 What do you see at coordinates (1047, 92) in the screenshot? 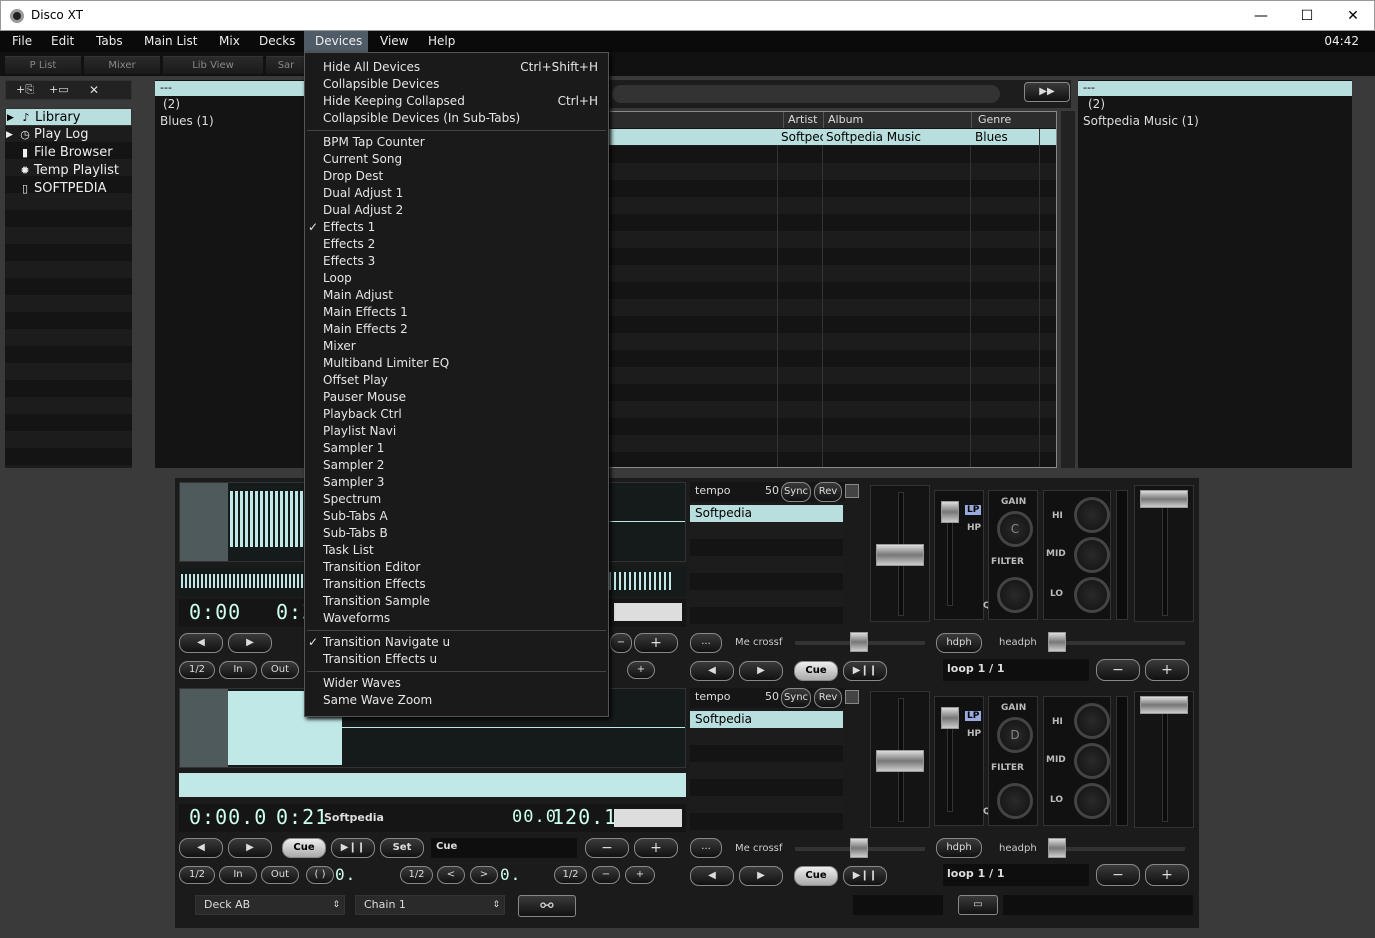
I see `fast-forward-button: ▶▶` at bounding box center [1047, 92].